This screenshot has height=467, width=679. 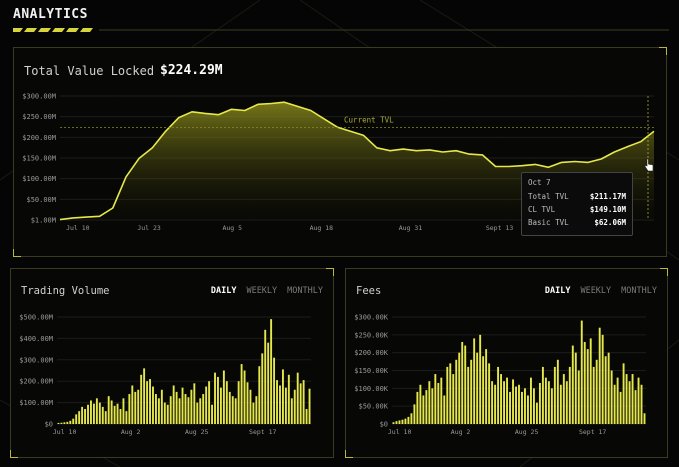 What do you see at coordinates (577, 196) in the screenshot?
I see `tooltip-row: Total TVL $211.17M` at bounding box center [577, 196].